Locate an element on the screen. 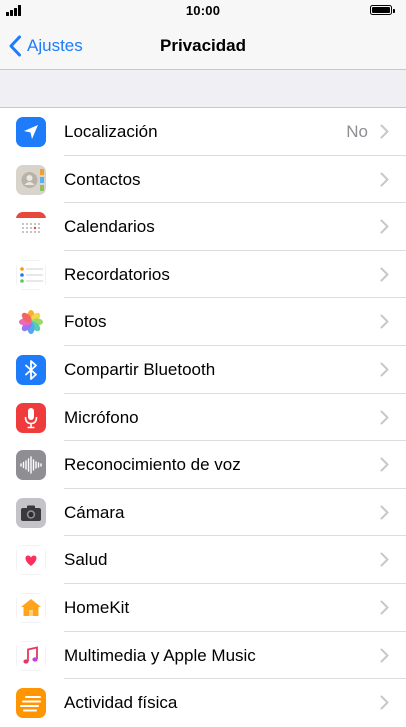 This screenshot has width=406, height=727. calendar-icon is located at coordinates (31, 227).